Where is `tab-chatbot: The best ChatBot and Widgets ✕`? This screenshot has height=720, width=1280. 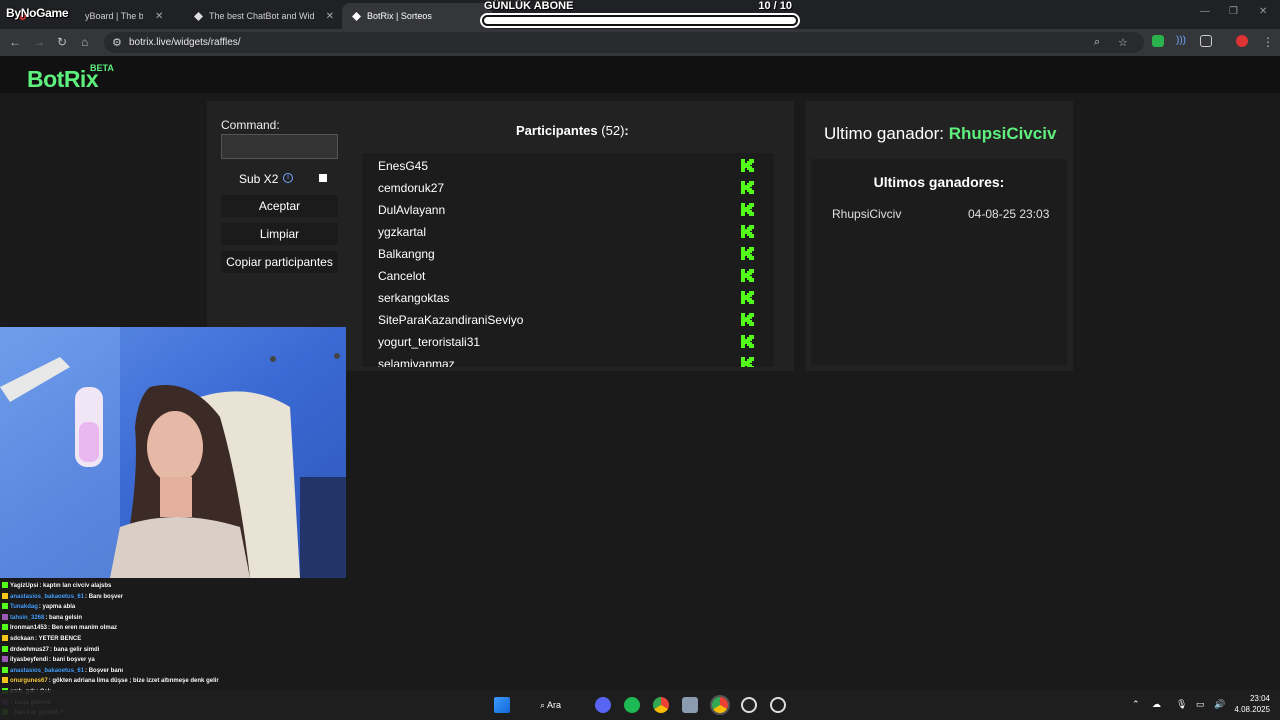
tab-chatbot: The best ChatBot and Widgets ✕ is located at coordinates (264, 16).